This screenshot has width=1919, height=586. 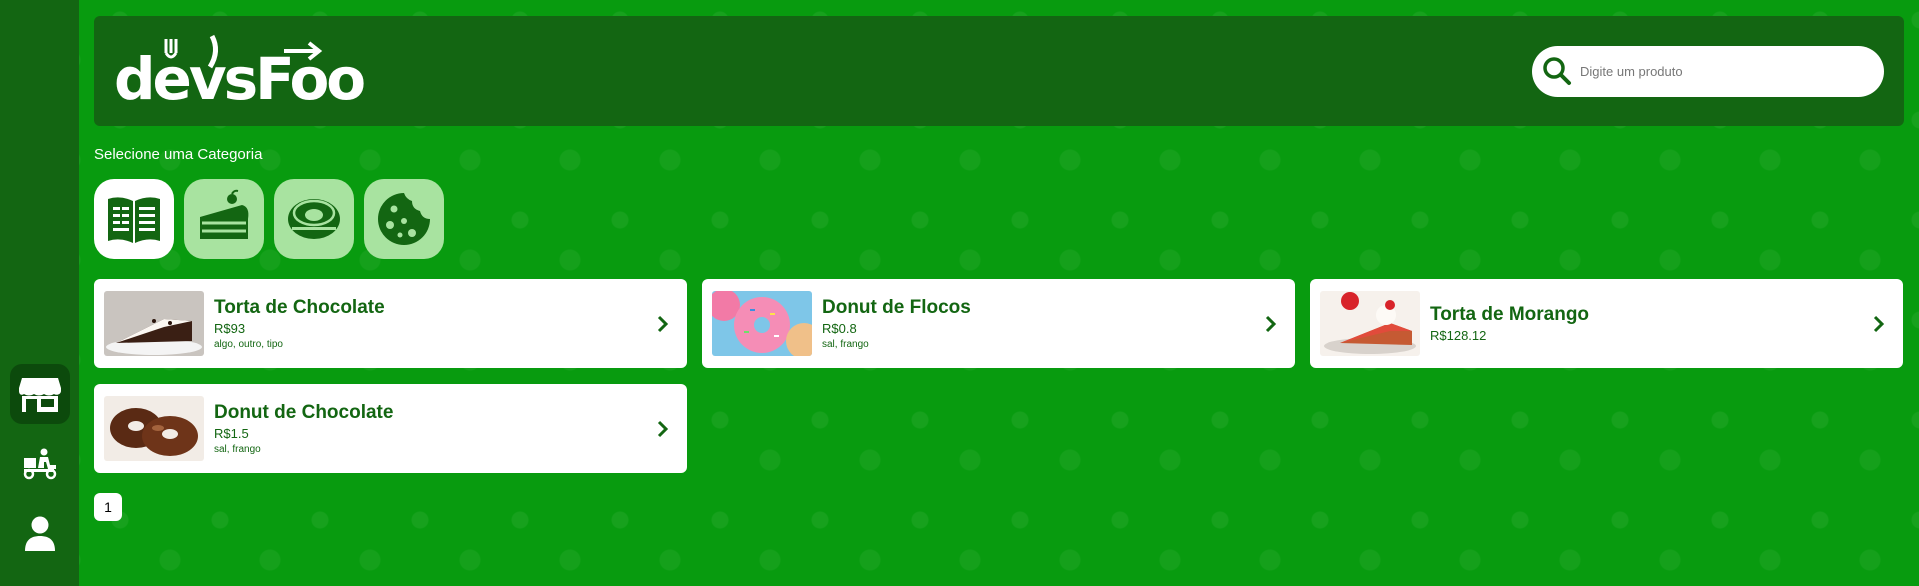 I want to click on donut-icon, so click(x=314, y=219).